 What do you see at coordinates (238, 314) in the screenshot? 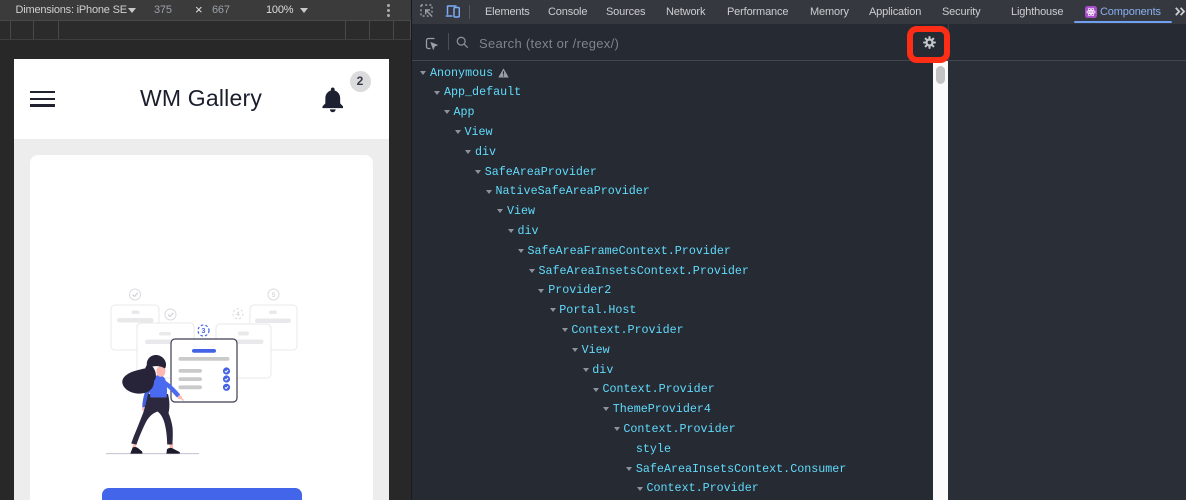
I see `svg-text: 4` at bounding box center [238, 314].